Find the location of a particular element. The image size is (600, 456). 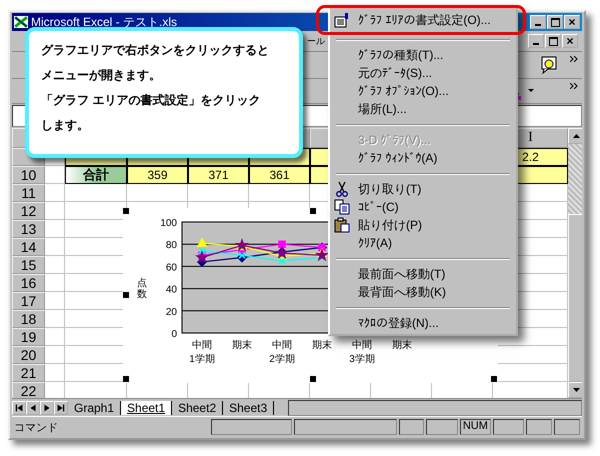

axis-tick-label: 20 is located at coordinates (171, 312).